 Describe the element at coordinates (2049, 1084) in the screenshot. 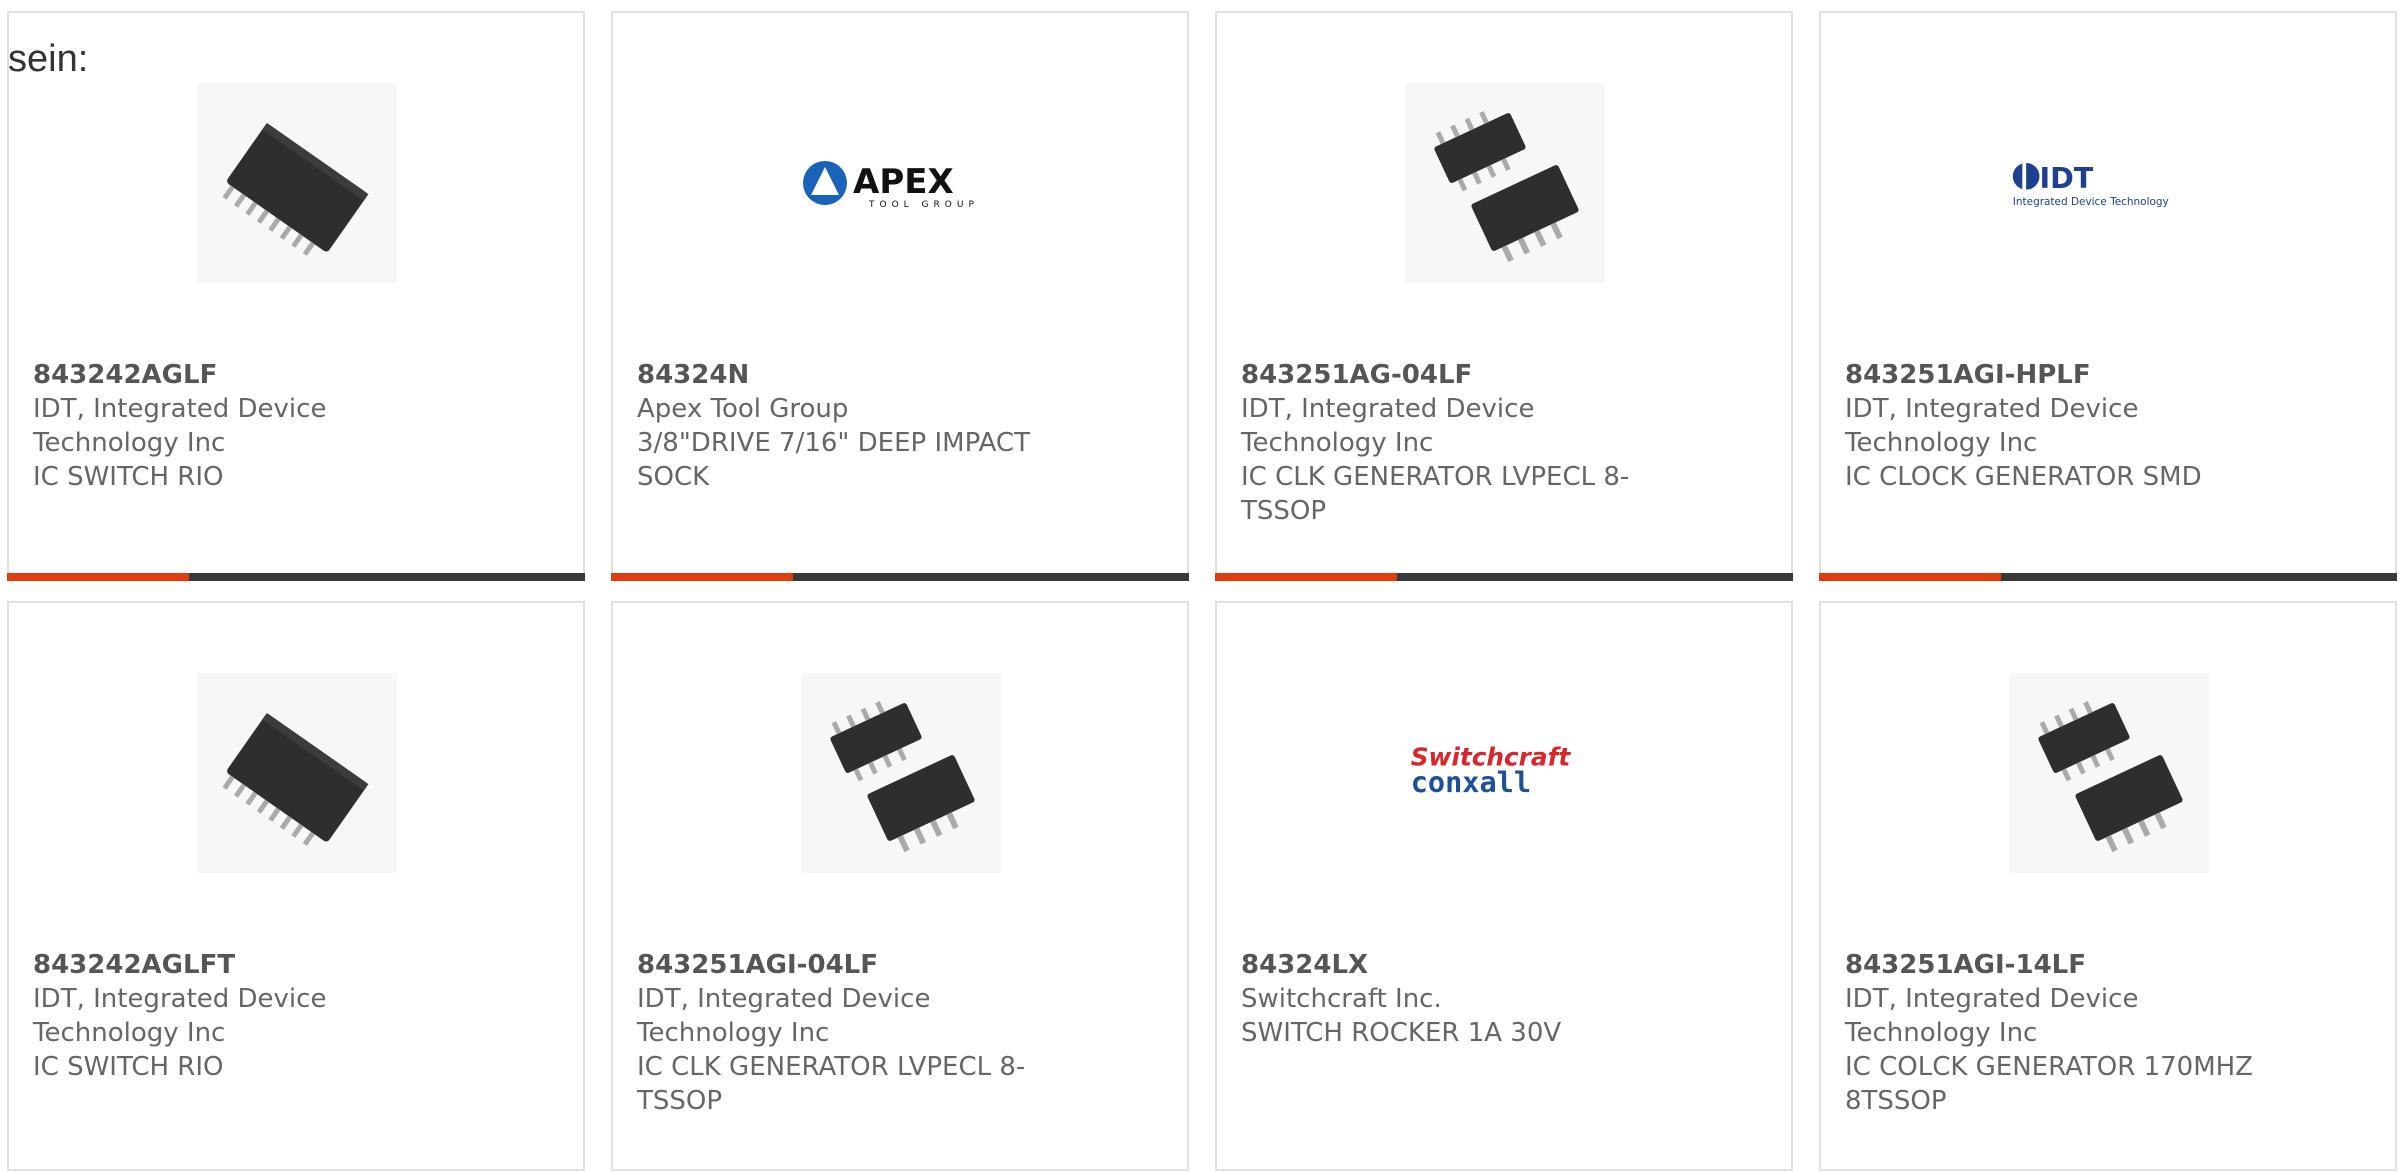

I see `product-description: IC COLCK GENERATOR 170MHZ 8TSSOP` at that location.